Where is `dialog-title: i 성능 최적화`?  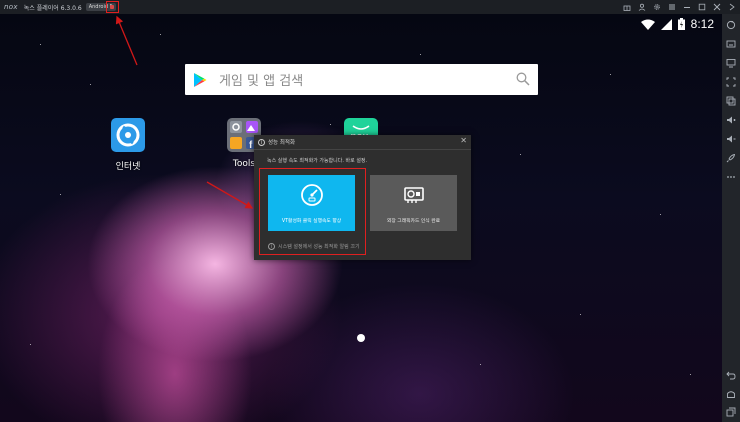
dialog-title: i 성능 최적화 is located at coordinates (276, 142).